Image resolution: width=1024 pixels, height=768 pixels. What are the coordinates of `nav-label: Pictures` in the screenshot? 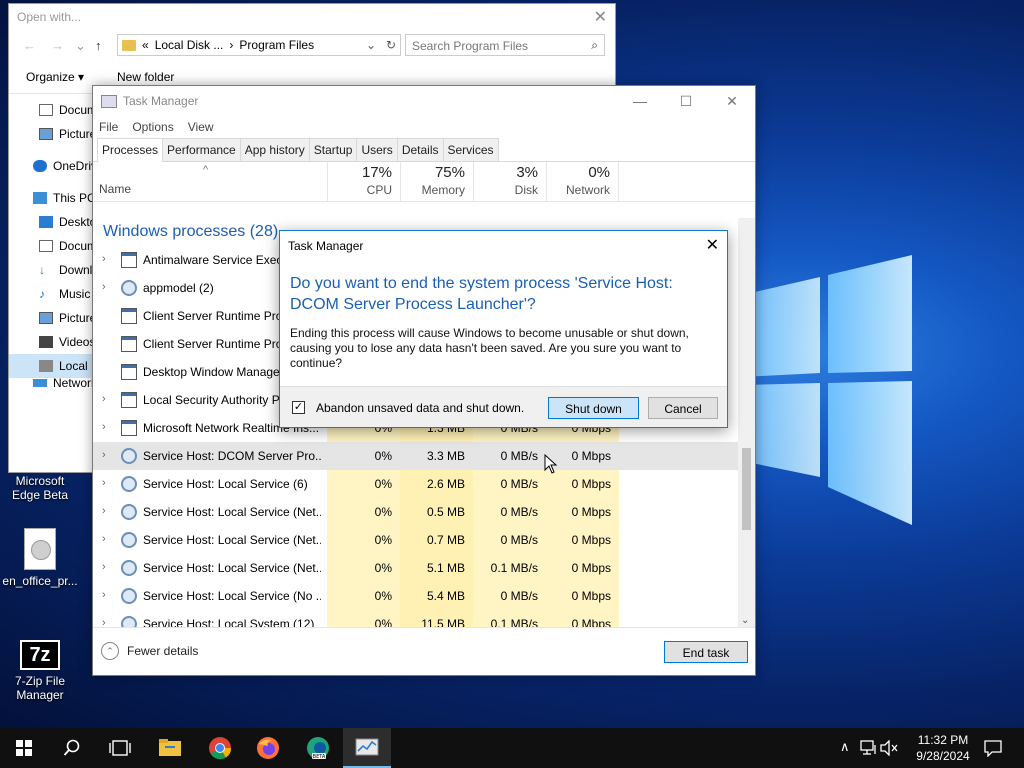 It's located at (76, 318).